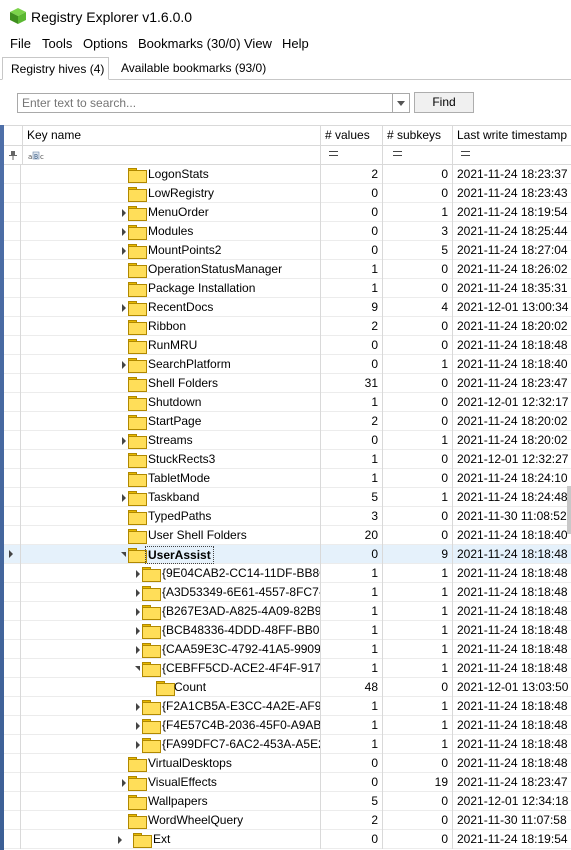  What do you see at coordinates (351, 155) in the screenshot?
I see `filter-values` at bounding box center [351, 155].